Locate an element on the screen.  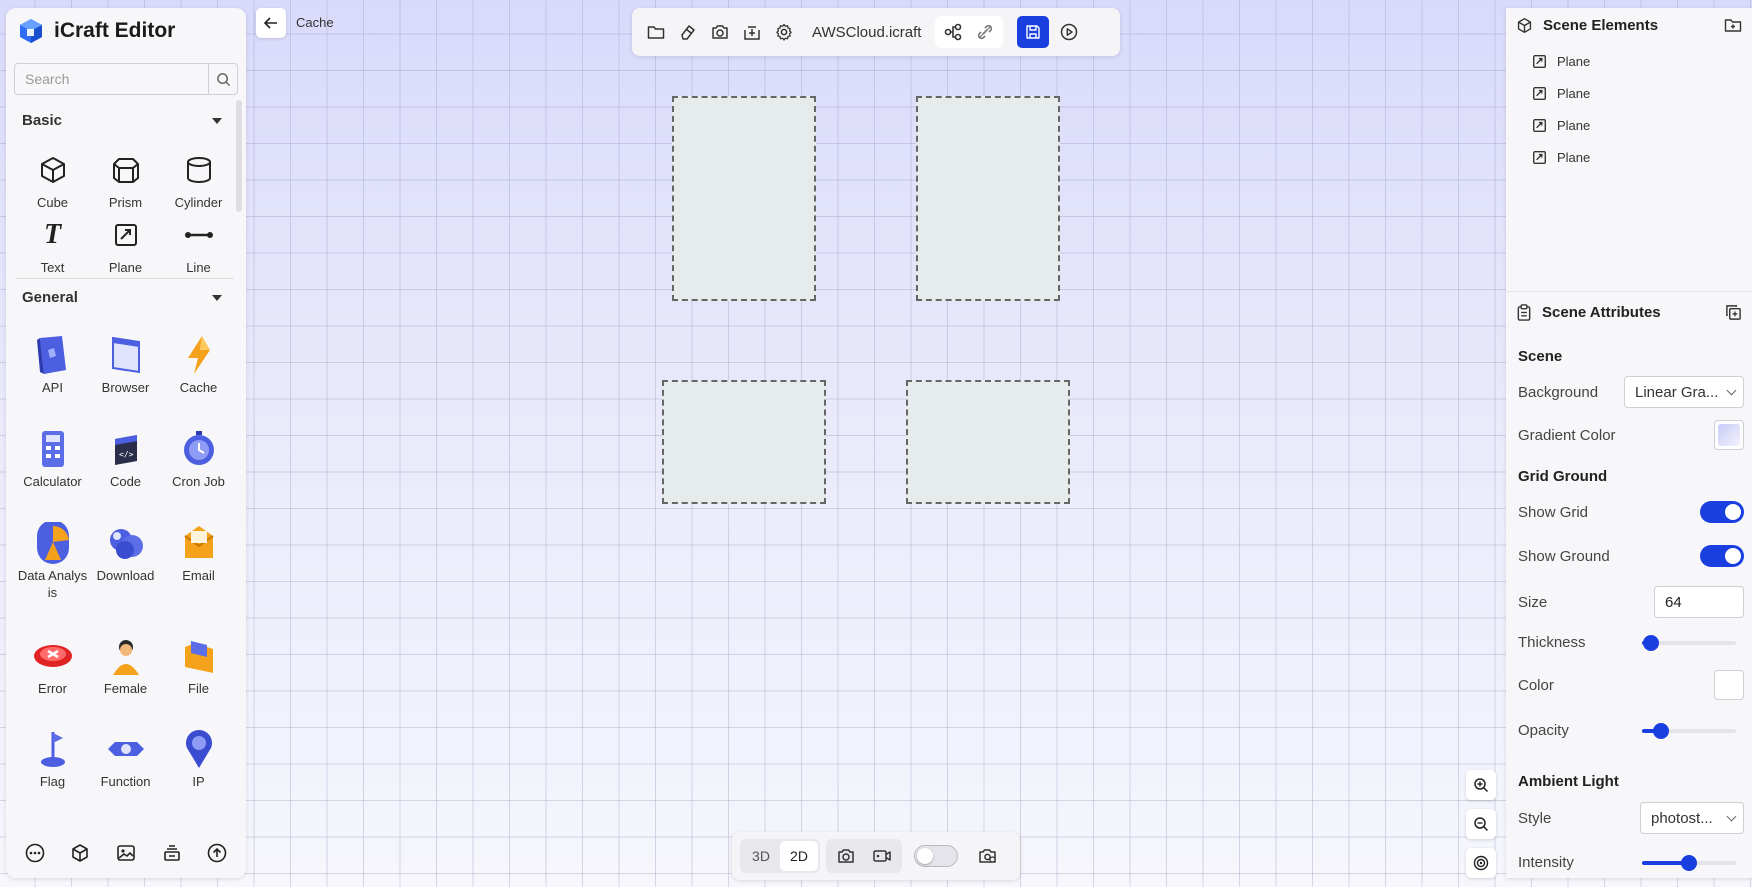
show-grid-toggle is located at coordinates (1722, 512).